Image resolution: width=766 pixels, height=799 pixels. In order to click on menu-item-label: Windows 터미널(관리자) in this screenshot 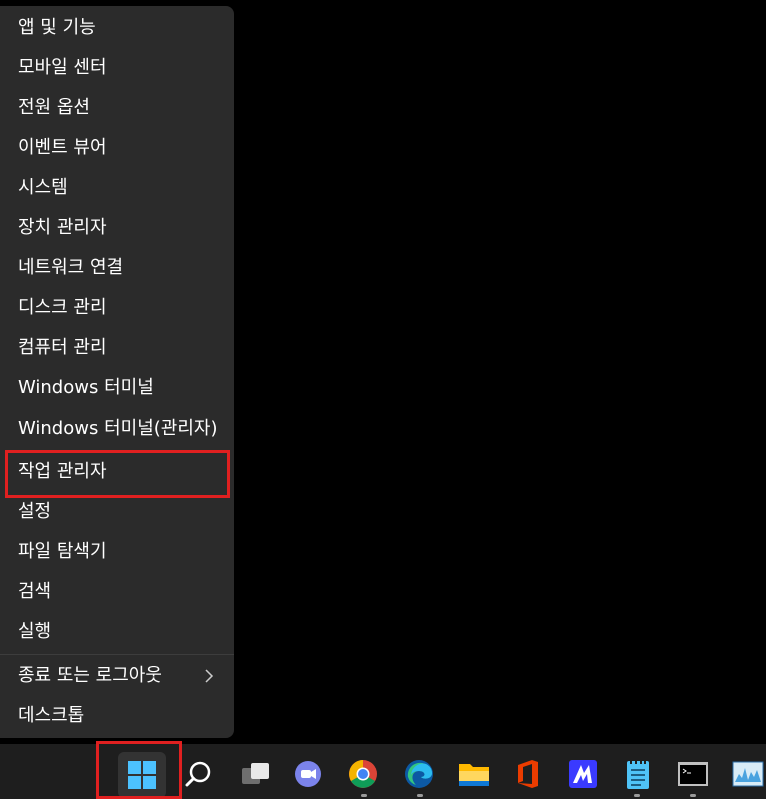, I will do `click(118, 428)`.